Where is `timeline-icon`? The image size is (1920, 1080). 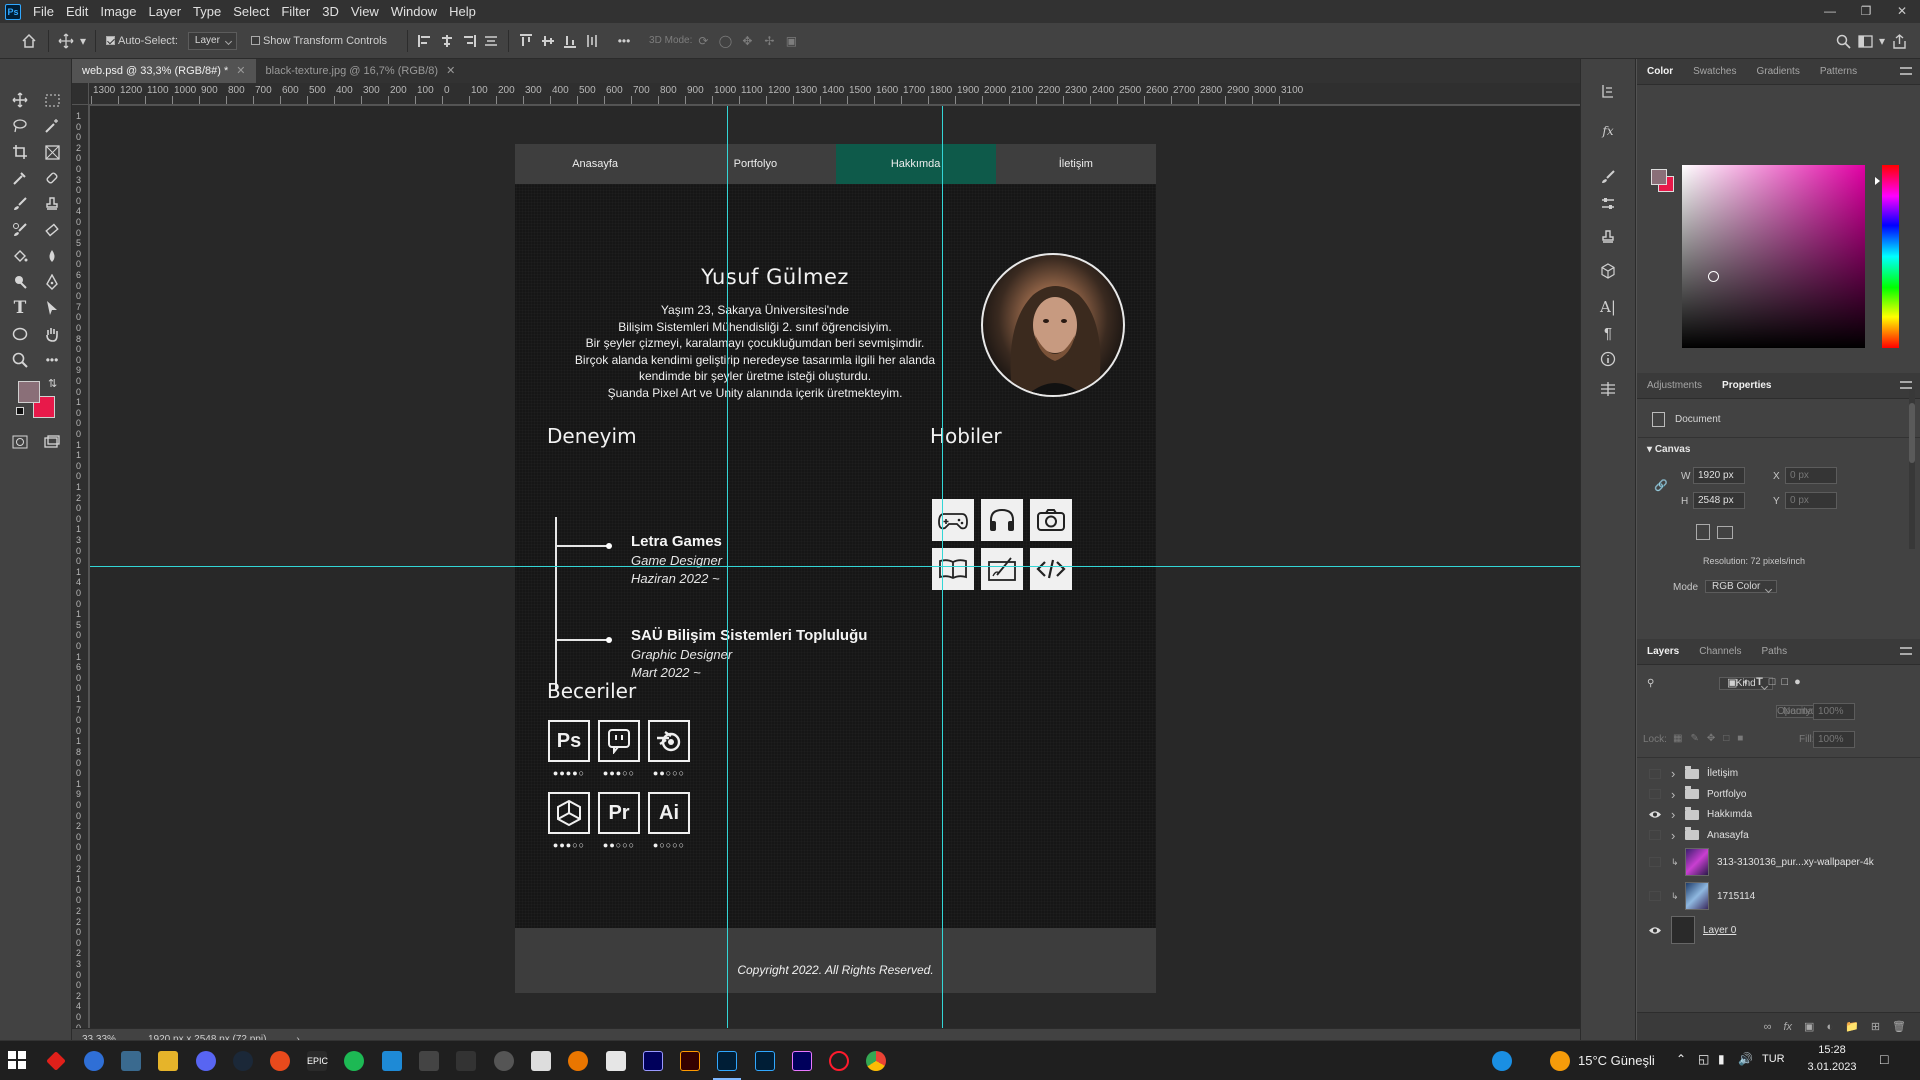 timeline-icon is located at coordinates (1608, 389).